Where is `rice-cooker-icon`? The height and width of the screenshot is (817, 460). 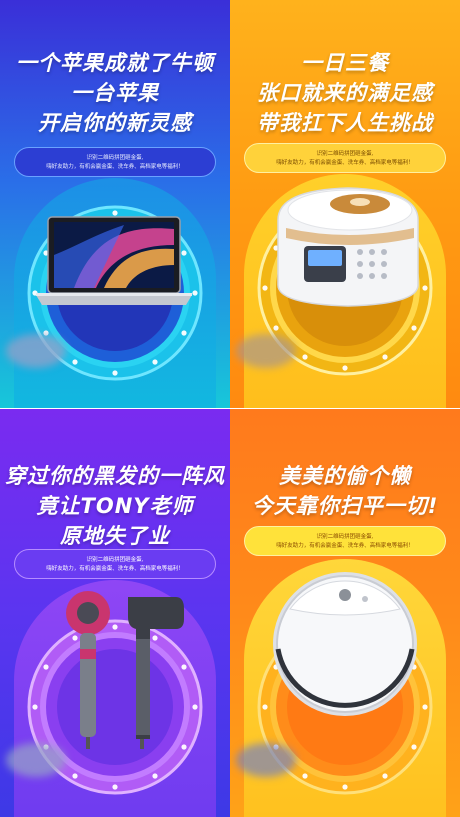 rice-cooker-icon is located at coordinates (348, 247).